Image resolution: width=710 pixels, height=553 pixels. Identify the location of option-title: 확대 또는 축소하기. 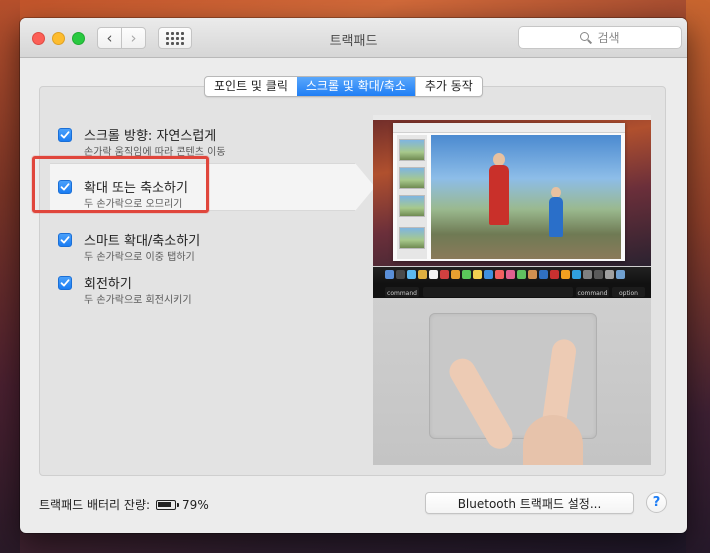
(136, 188).